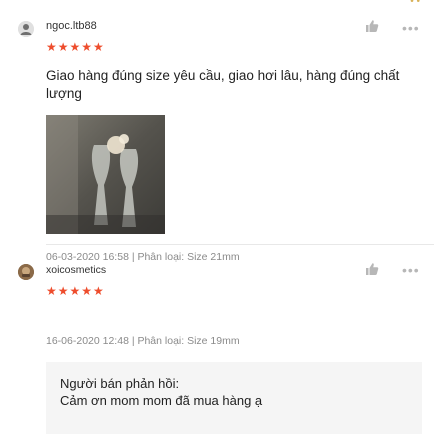 This screenshot has height=434, width=434. Describe the element at coordinates (415, 3) in the screenshot. I see `pagination-dots: • •` at that location.